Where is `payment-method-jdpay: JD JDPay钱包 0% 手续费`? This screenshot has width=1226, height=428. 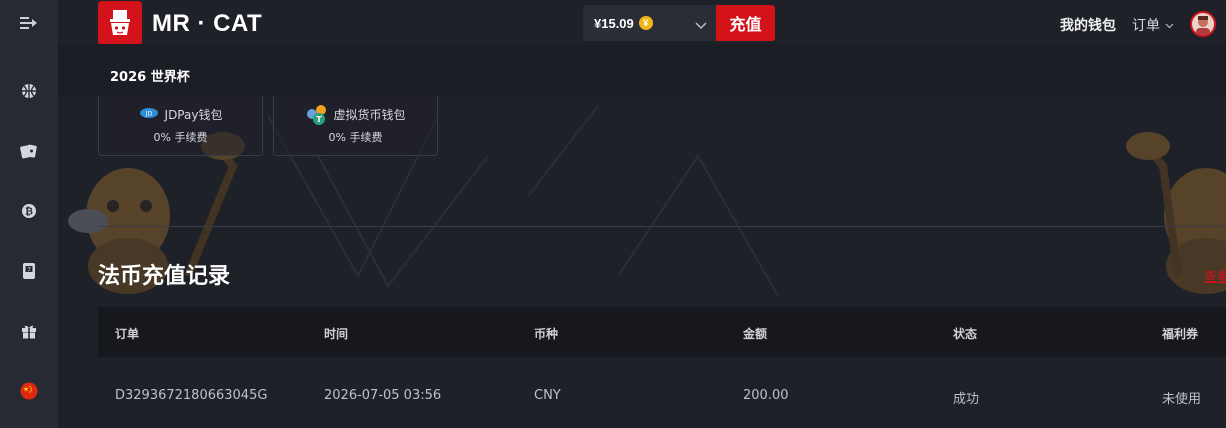
payment-method-jdpay: JD JDPay钱包 0% 手续费 is located at coordinates (180, 126).